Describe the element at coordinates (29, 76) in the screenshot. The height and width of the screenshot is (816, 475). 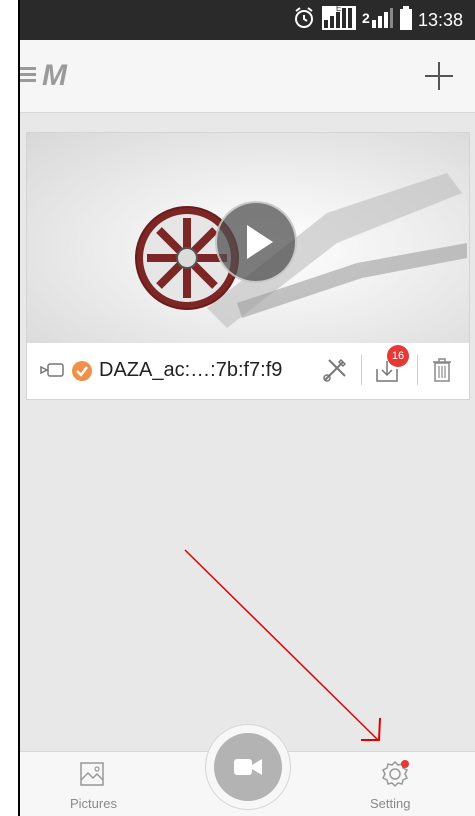
I see `menu-icon` at that location.